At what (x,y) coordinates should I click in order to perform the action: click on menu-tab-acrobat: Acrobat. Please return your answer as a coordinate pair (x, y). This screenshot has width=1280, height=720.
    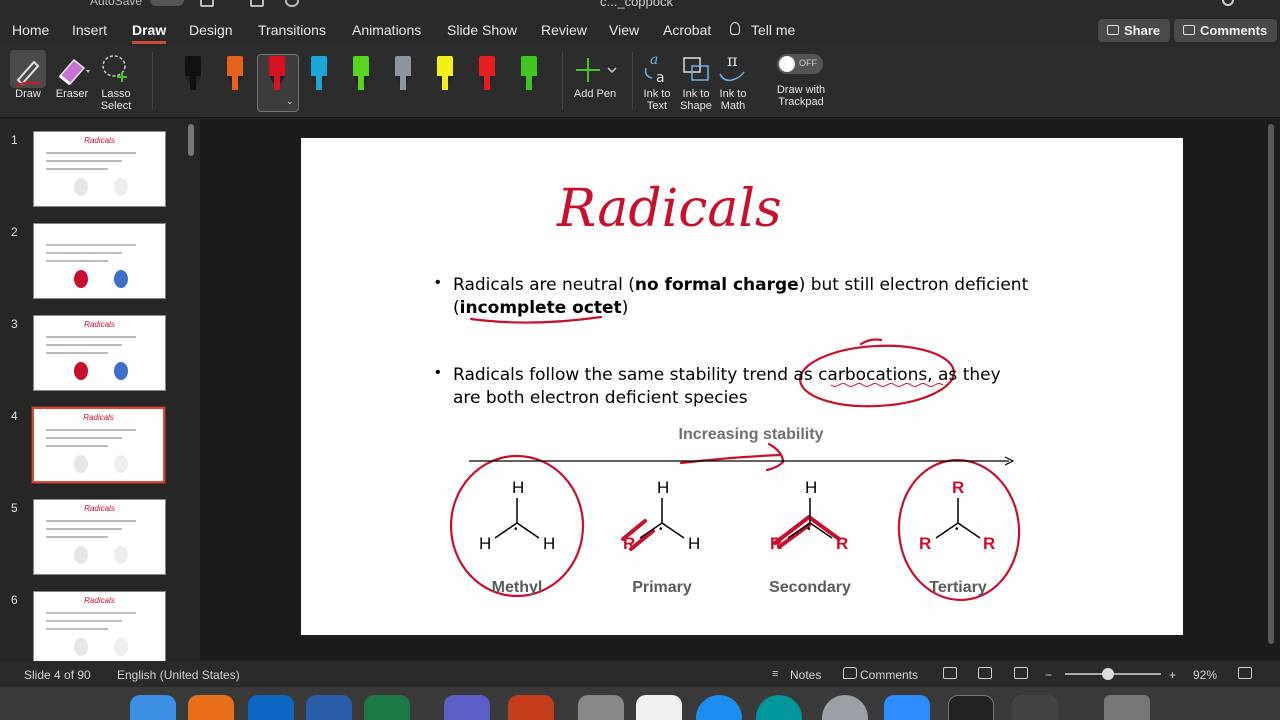
    Looking at the image, I should click on (687, 30).